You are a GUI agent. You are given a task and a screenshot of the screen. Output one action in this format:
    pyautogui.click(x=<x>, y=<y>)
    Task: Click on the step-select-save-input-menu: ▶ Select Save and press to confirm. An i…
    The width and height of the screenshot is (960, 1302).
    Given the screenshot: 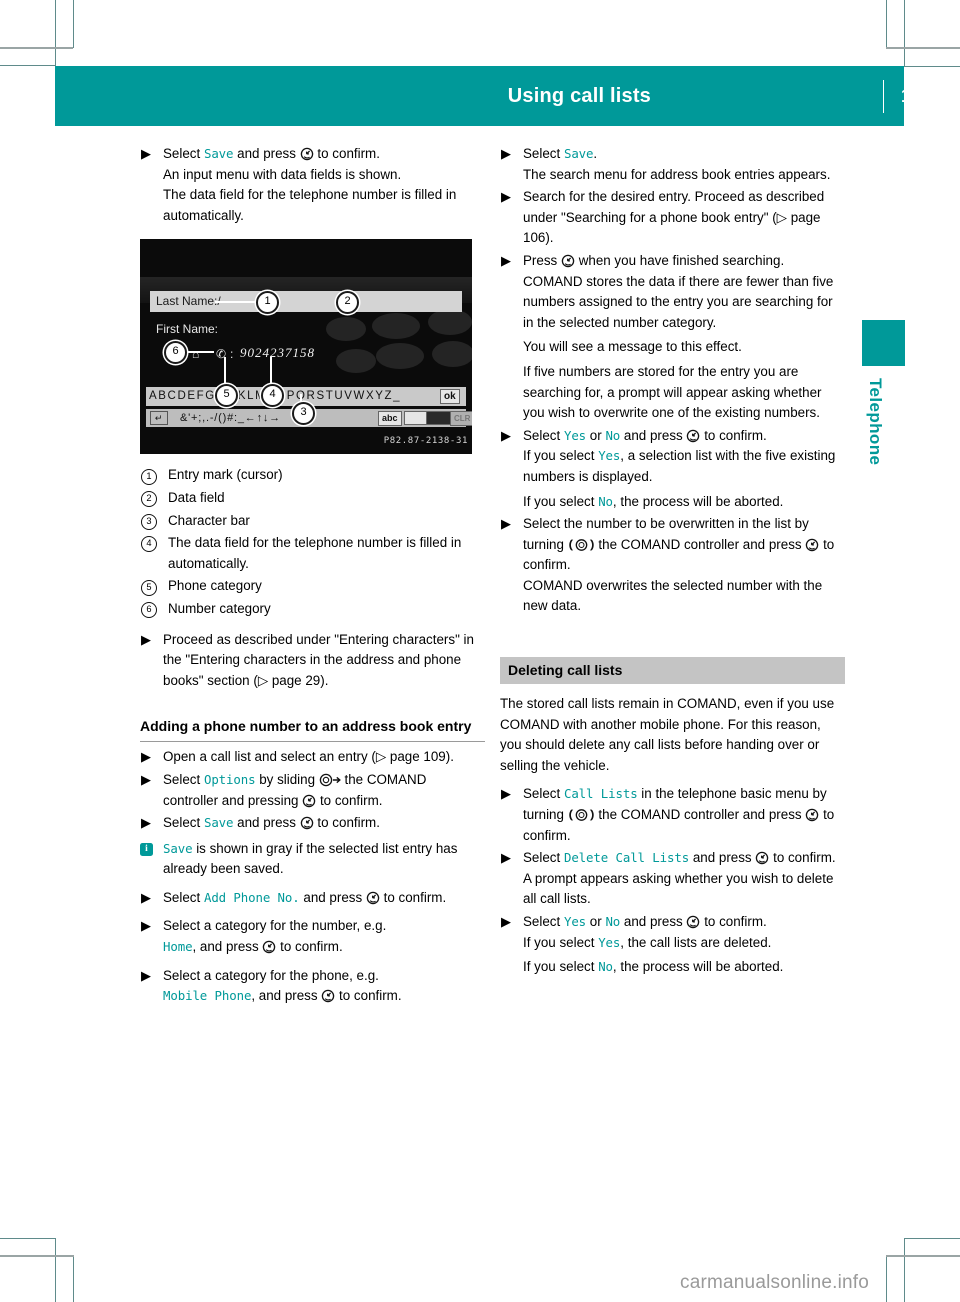 What is the action you would take?
    pyautogui.click(x=312, y=185)
    